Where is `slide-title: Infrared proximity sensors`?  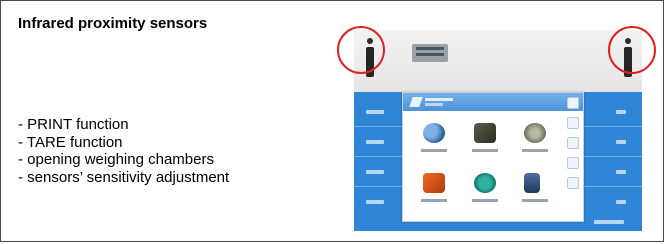
slide-title: Infrared proximity sensors is located at coordinates (113, 23).